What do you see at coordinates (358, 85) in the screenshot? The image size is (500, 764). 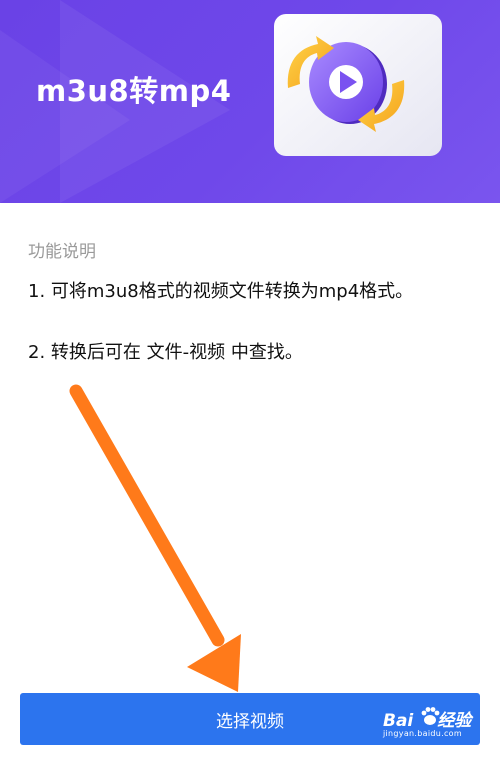 I see `video-convert-icon` at bounding box center [358, 85].